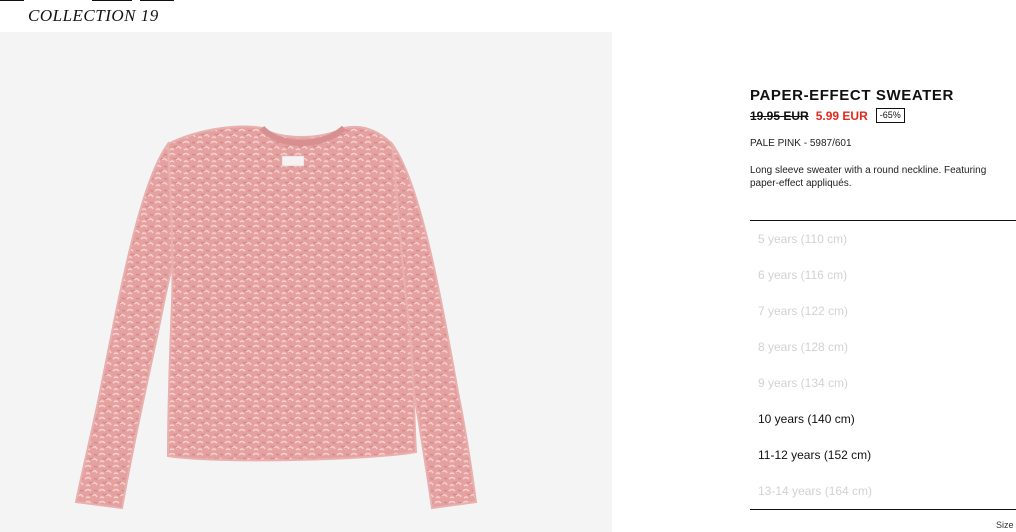  Describe the element at coordinates (883, 509) in the screenshot. I see `size-list-bottom-divider` at that location.